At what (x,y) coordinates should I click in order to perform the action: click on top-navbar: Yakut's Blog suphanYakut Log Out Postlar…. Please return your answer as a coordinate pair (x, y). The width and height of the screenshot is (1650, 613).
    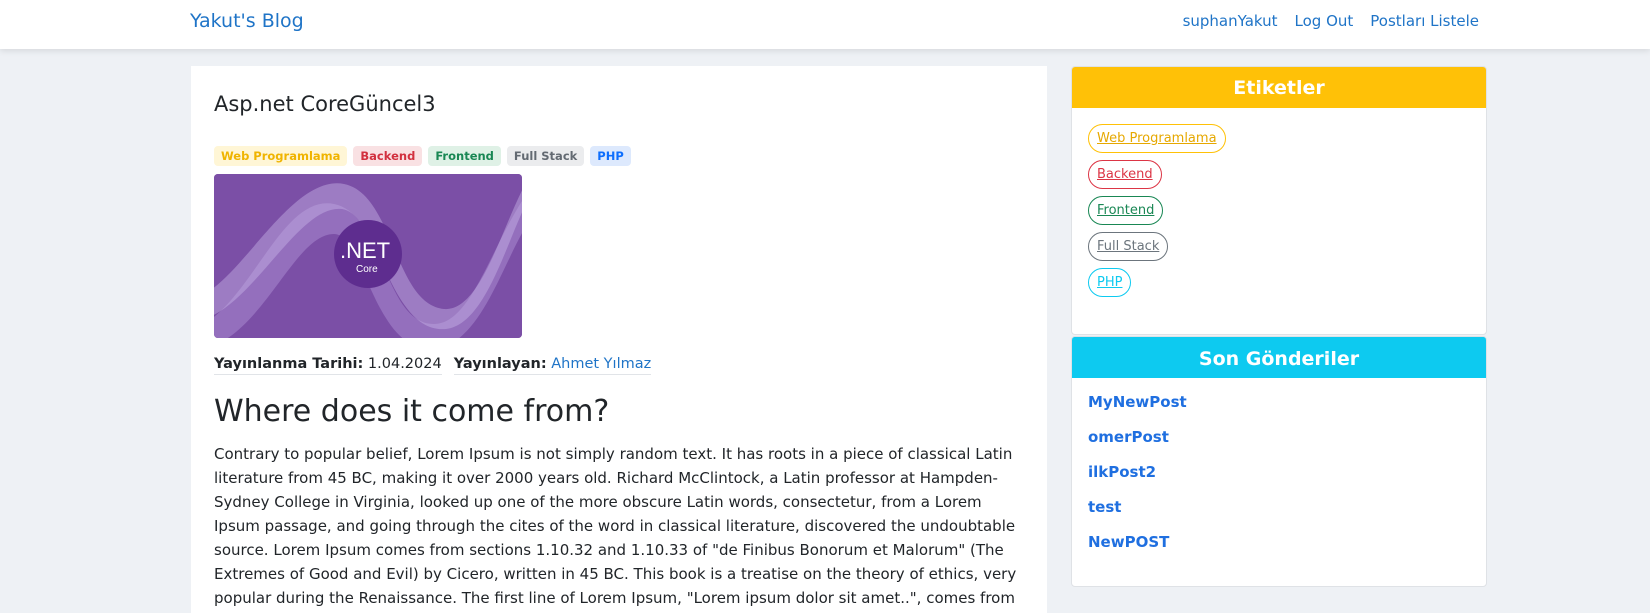
    Looking at the image, I should click on (825, 24).